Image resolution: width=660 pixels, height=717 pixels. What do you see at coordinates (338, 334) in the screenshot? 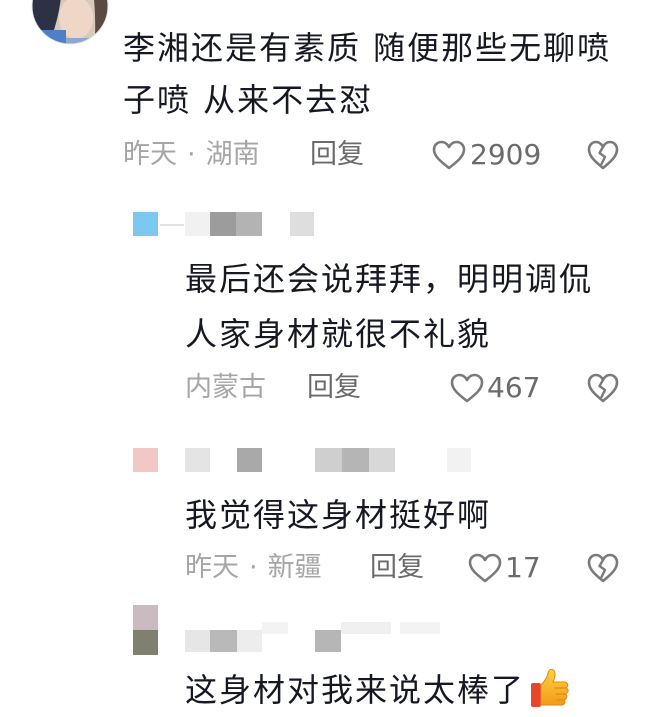
I see `reply-text-line: 人家身材就很不礼貌` at bounding box center [338, 334].